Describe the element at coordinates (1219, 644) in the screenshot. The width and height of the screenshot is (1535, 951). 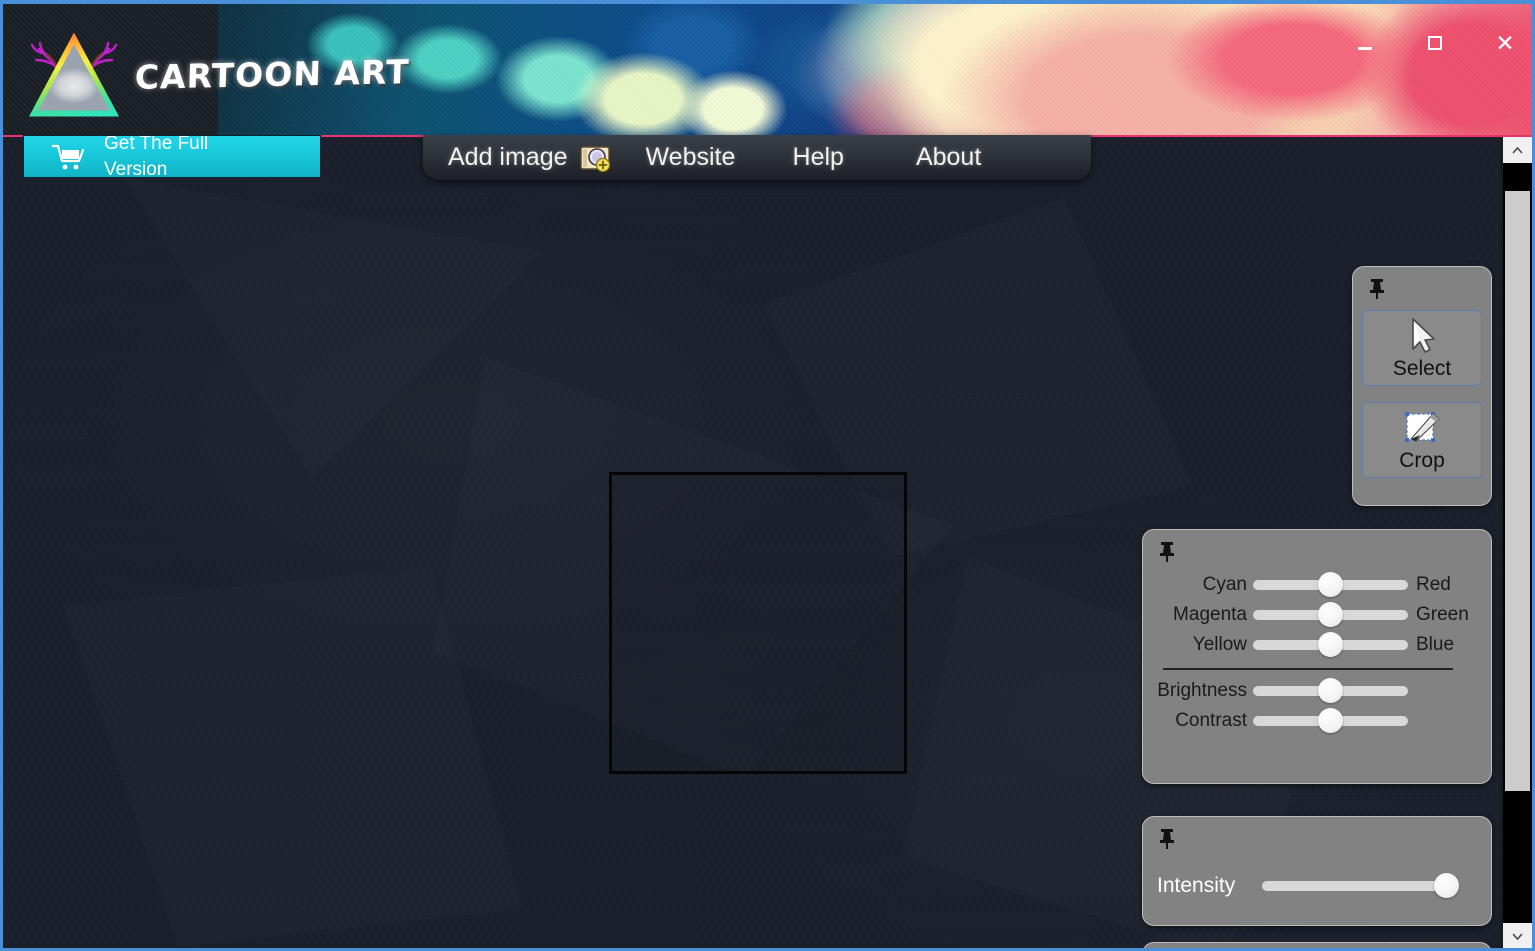
I see `slider-label-yellow: Yellow` at that location.